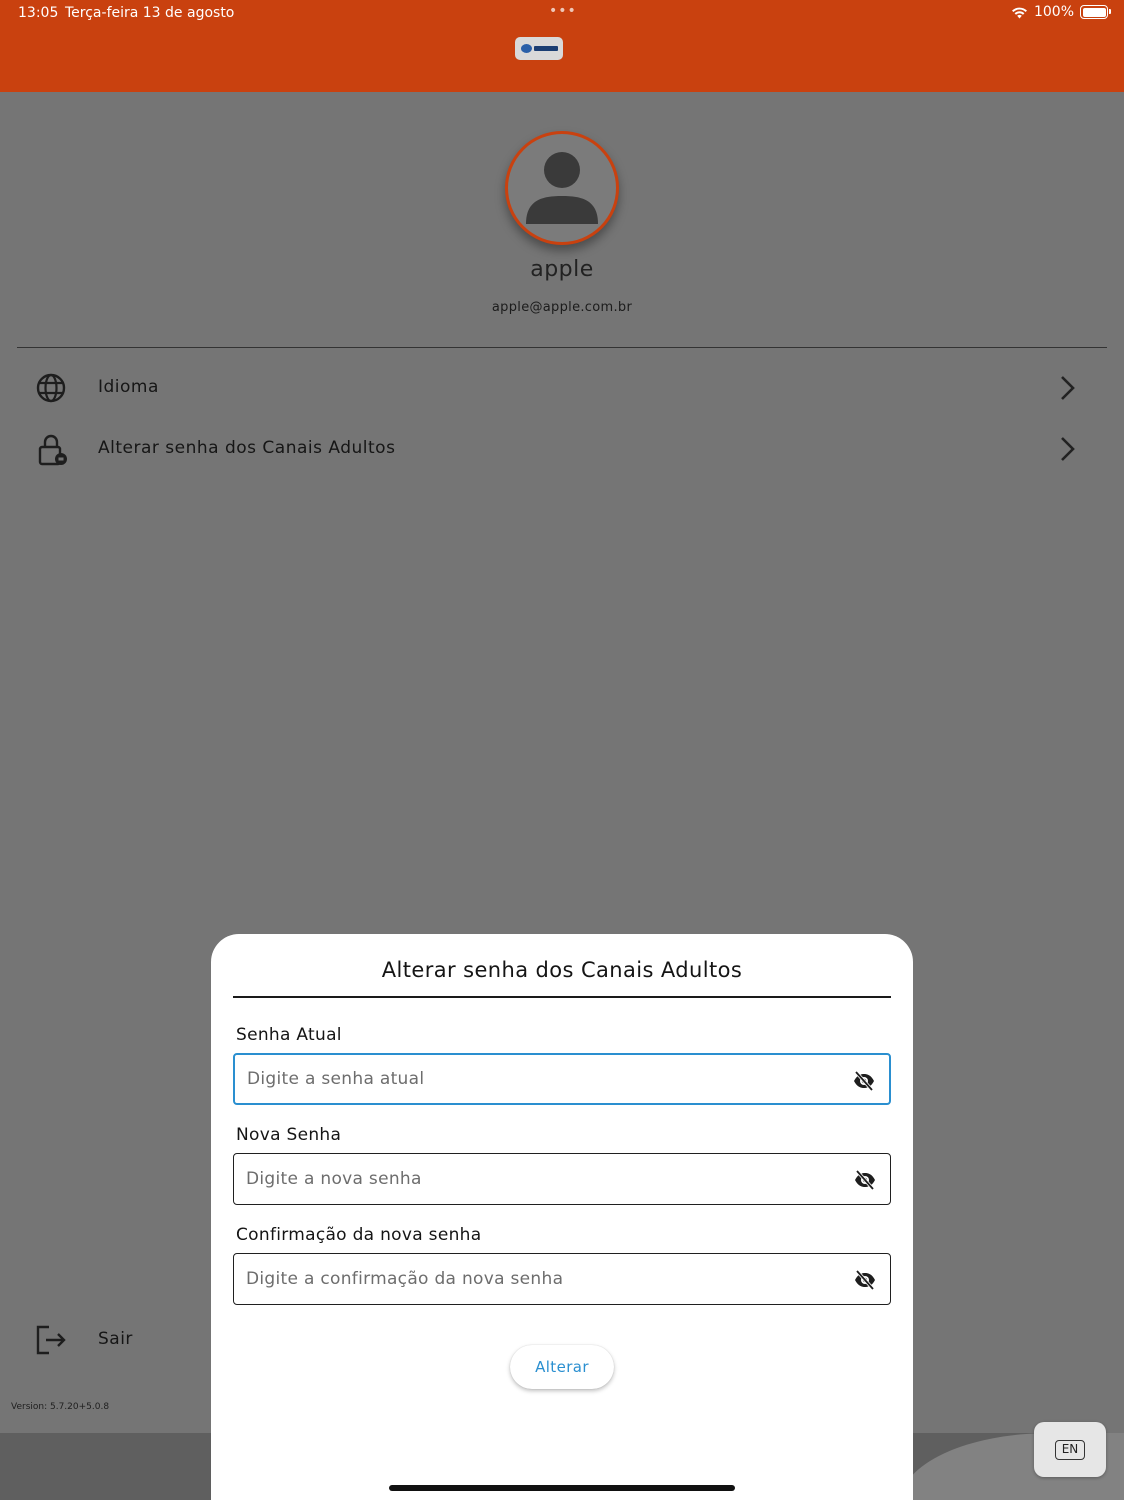 The height and width of the screenshot is (1500, 1124). I want to click on logout-icon, so click(51, 1340).